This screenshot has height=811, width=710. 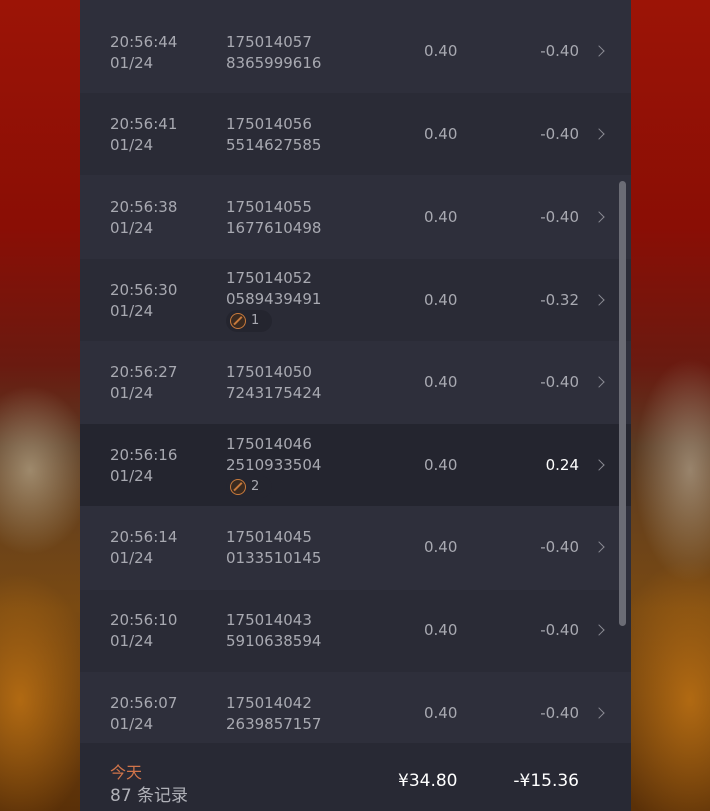 What do you see at coordinates (144, 207) in the screenshot?
I see `row-time: 20:56:38` at bounding box center [144, 207].